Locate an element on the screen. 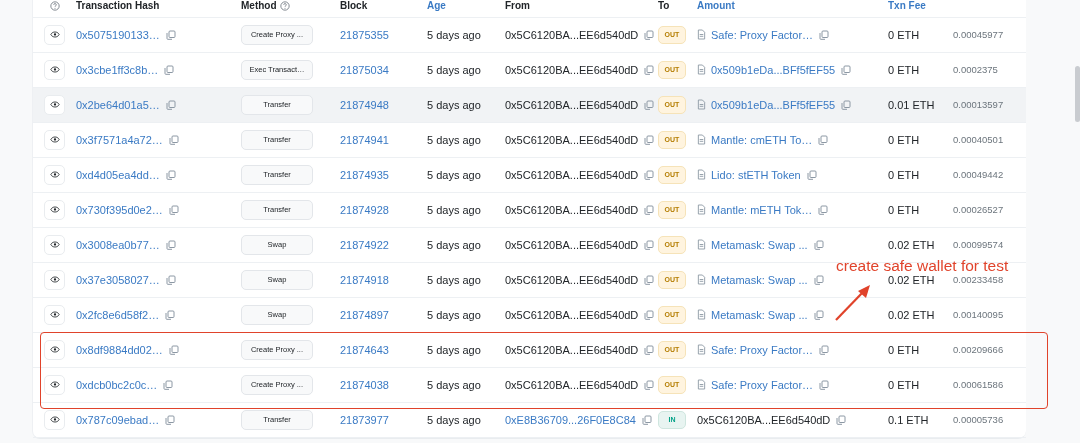  block-link: 21875355 is located at coordinates (364, 34).